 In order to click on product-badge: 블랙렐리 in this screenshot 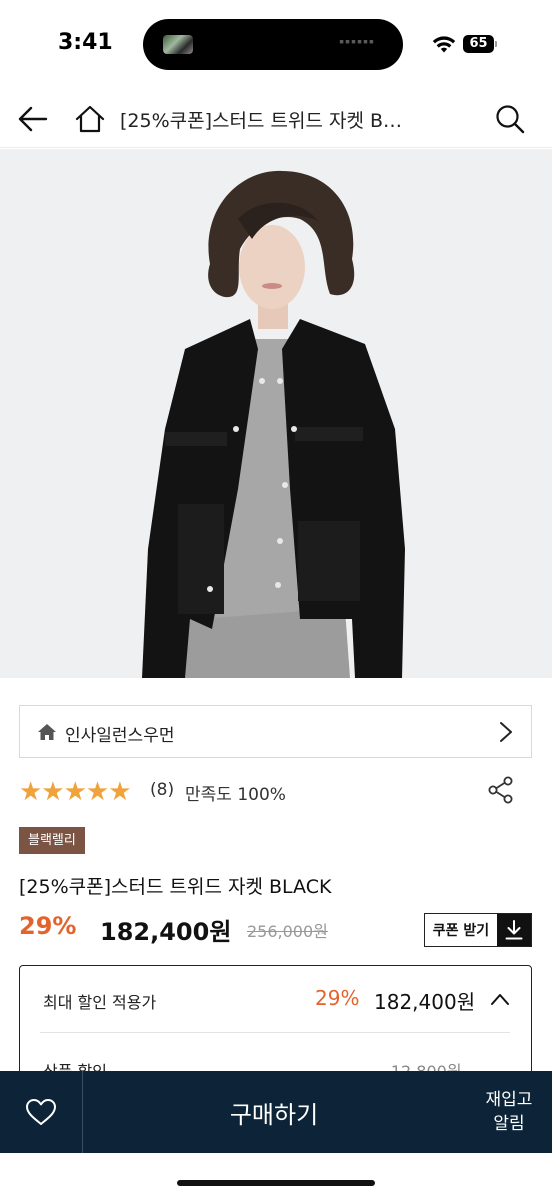, I will do `click(52, 840)`.